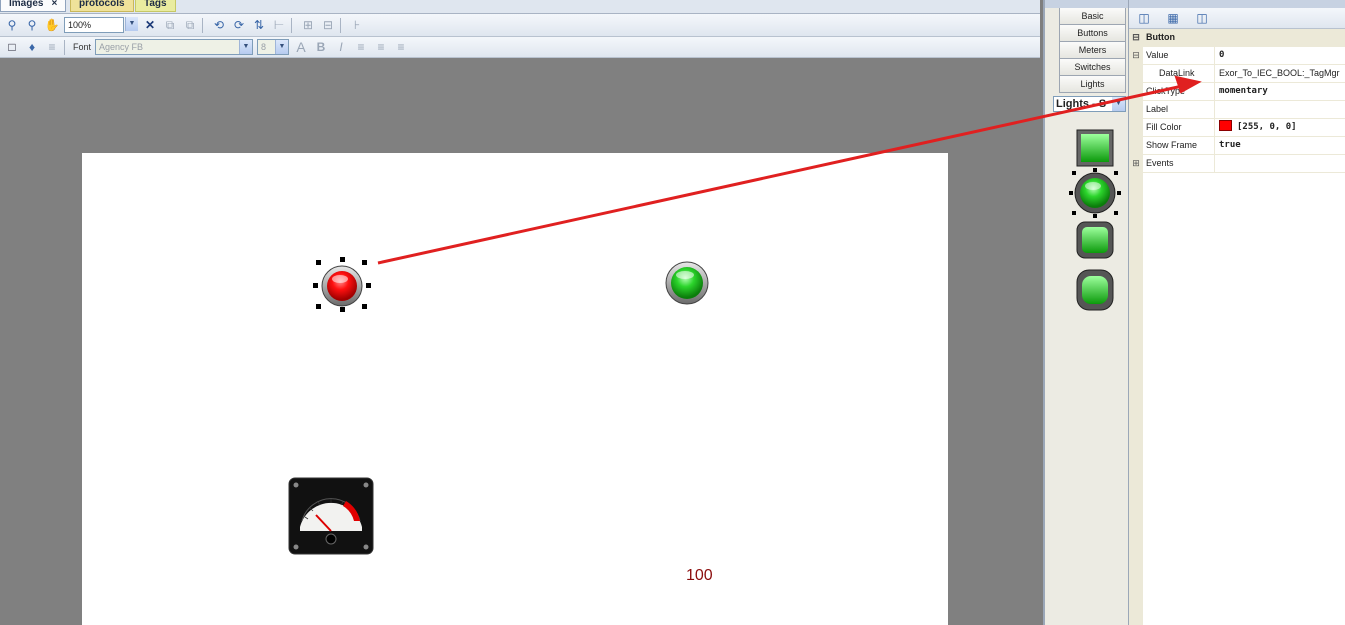 This screenshot has width=1345, height=625. What do you see at coordinates (301, 47) in the screenshot?
I see `font-color-icon: A` at bounding box center [301, 47].